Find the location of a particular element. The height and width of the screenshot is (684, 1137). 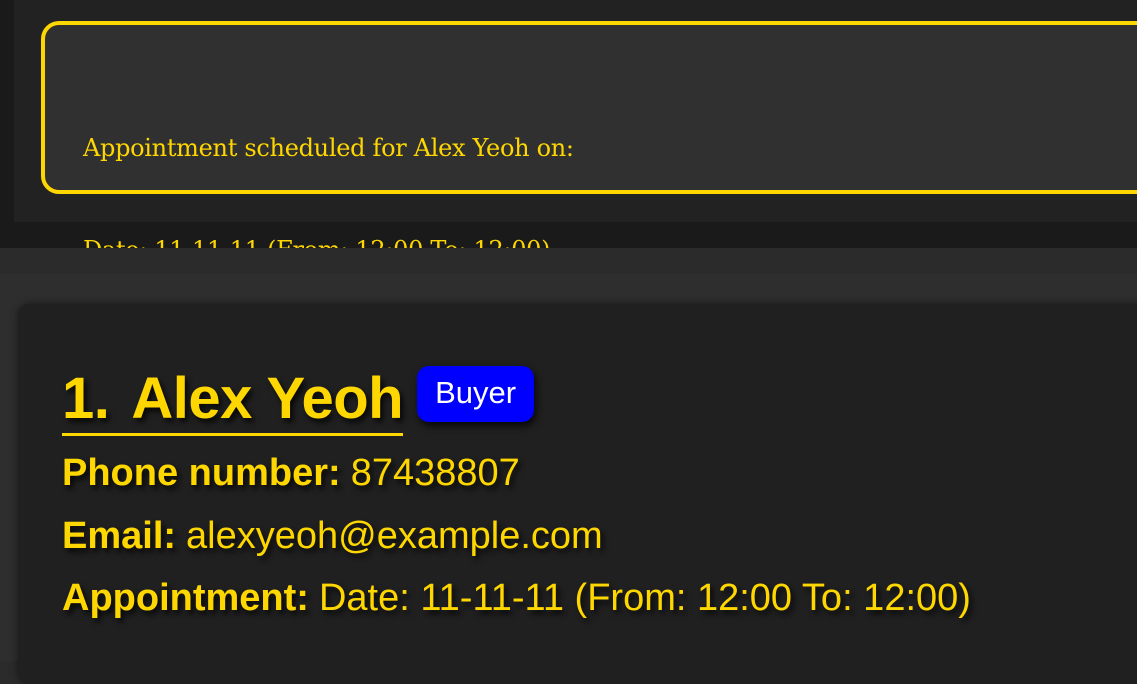

email-field: Email: alexyeoh@example.com is located at coordinates (332, 536).